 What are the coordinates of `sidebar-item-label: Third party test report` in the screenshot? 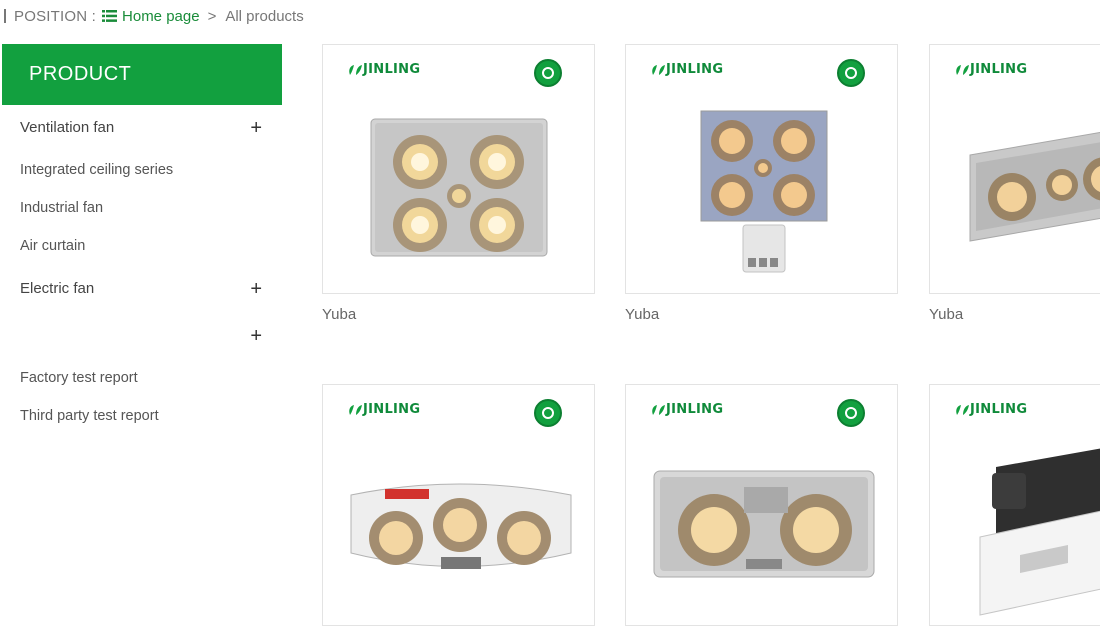 It's located at (89, 416).